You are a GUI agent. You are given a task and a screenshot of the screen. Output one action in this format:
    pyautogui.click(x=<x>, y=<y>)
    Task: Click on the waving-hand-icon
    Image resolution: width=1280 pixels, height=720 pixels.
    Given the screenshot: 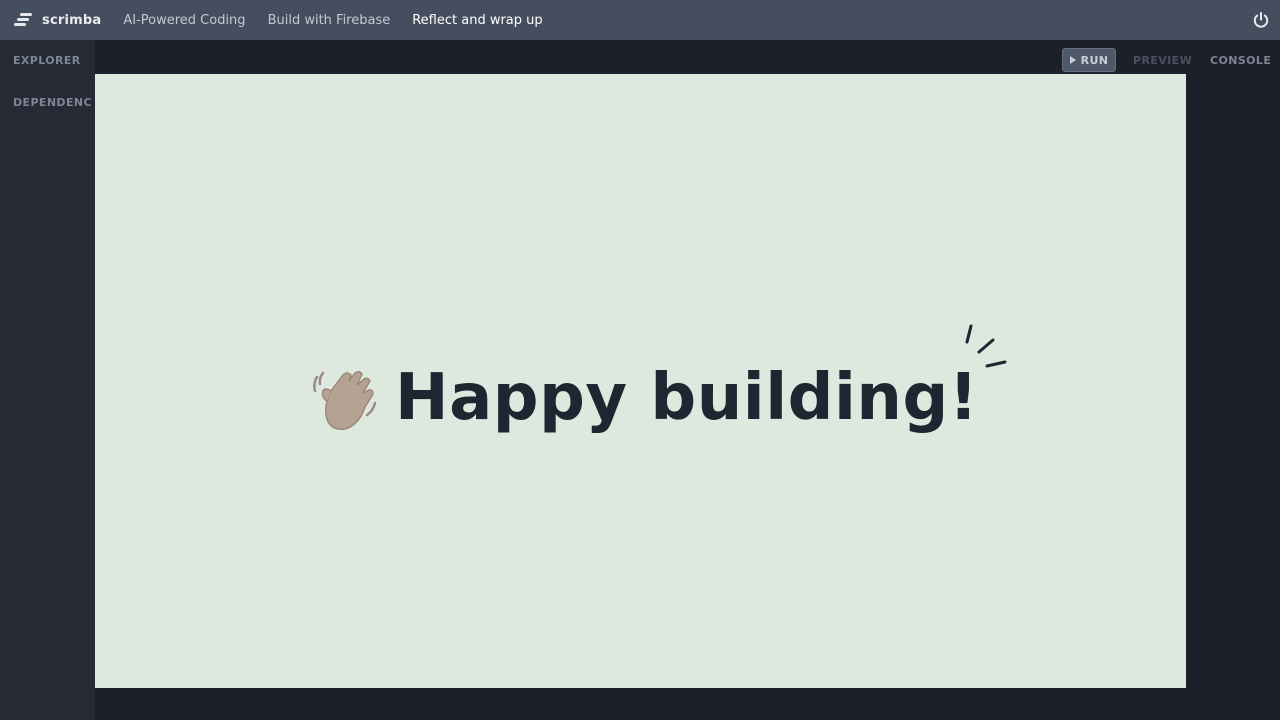 What is the action you would take?
    pyautogui.click(x=345, y=400)
    